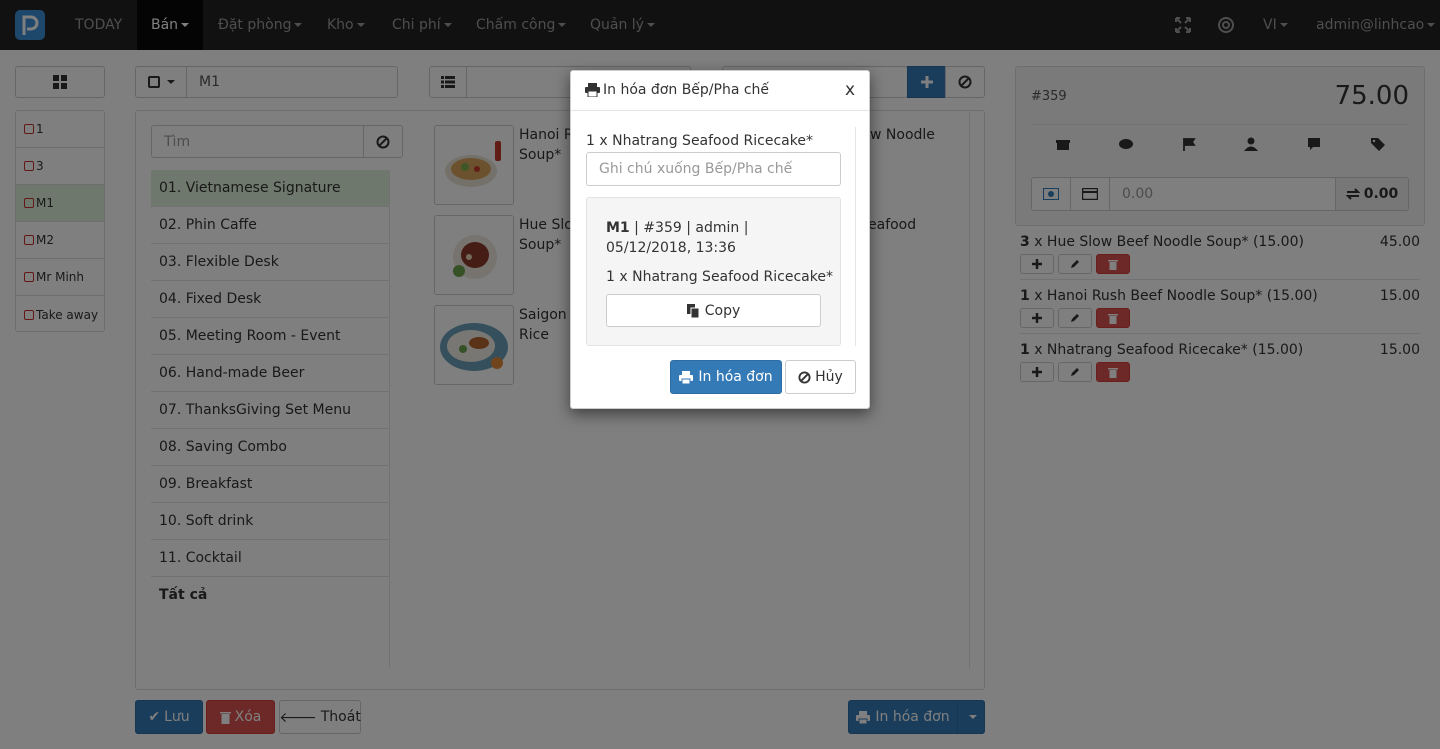 The height and width of the screenshot is (749, 1440). Describe the element at coordinates (618, 228) in the screenshot. I see `preview-table: M1` at that location.